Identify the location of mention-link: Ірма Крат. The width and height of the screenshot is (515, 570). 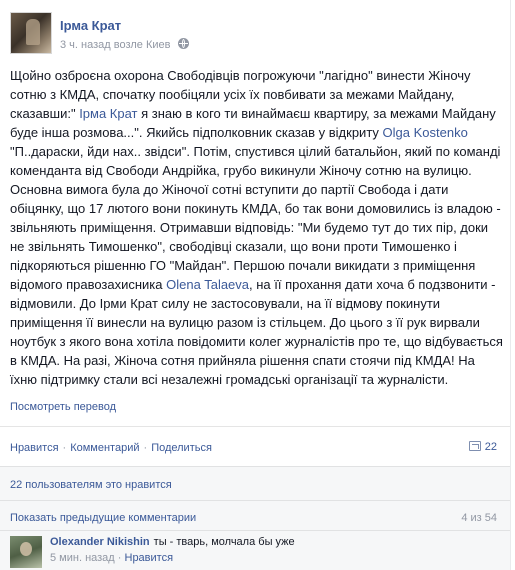
(108, 113).